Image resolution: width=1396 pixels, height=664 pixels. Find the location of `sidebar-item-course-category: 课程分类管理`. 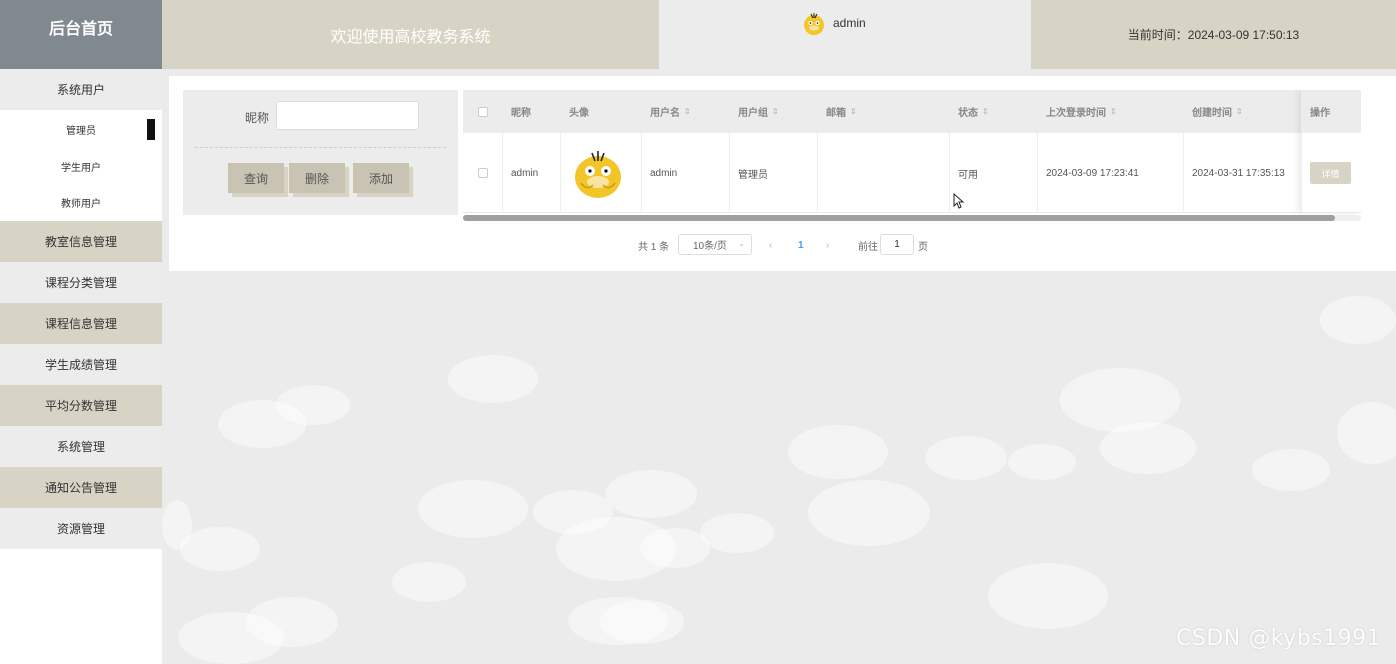

sidebar-item-course-category: 课程分类管理 is located at coordinates (81, 282).